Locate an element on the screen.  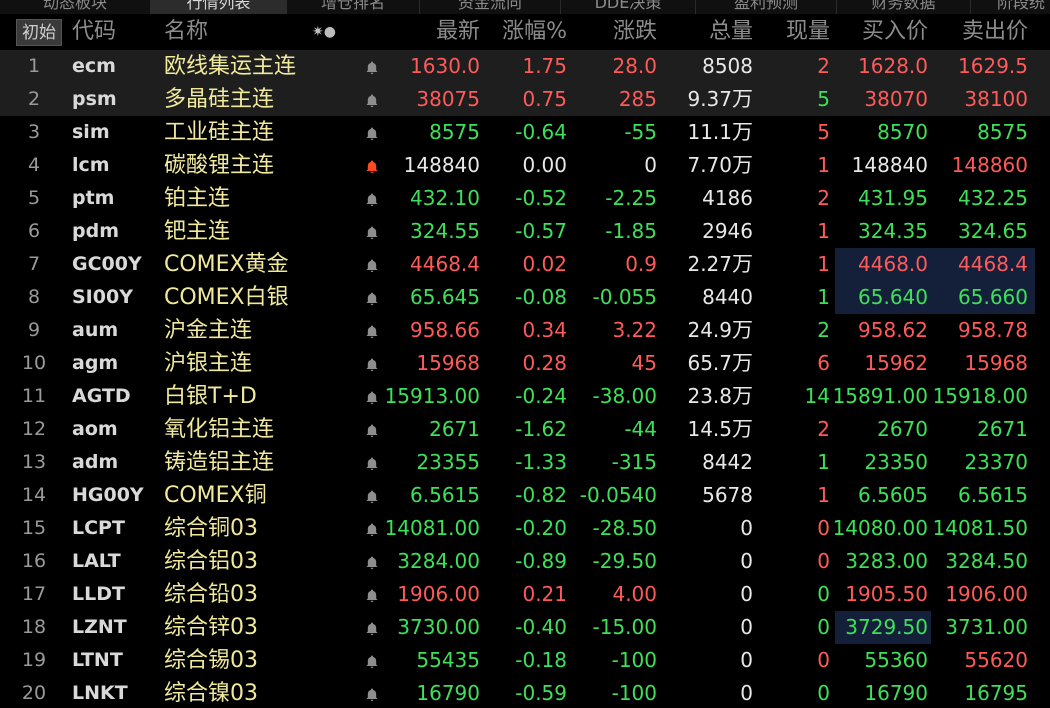
total-volume: 2946 is located at coordinates (727, 231).